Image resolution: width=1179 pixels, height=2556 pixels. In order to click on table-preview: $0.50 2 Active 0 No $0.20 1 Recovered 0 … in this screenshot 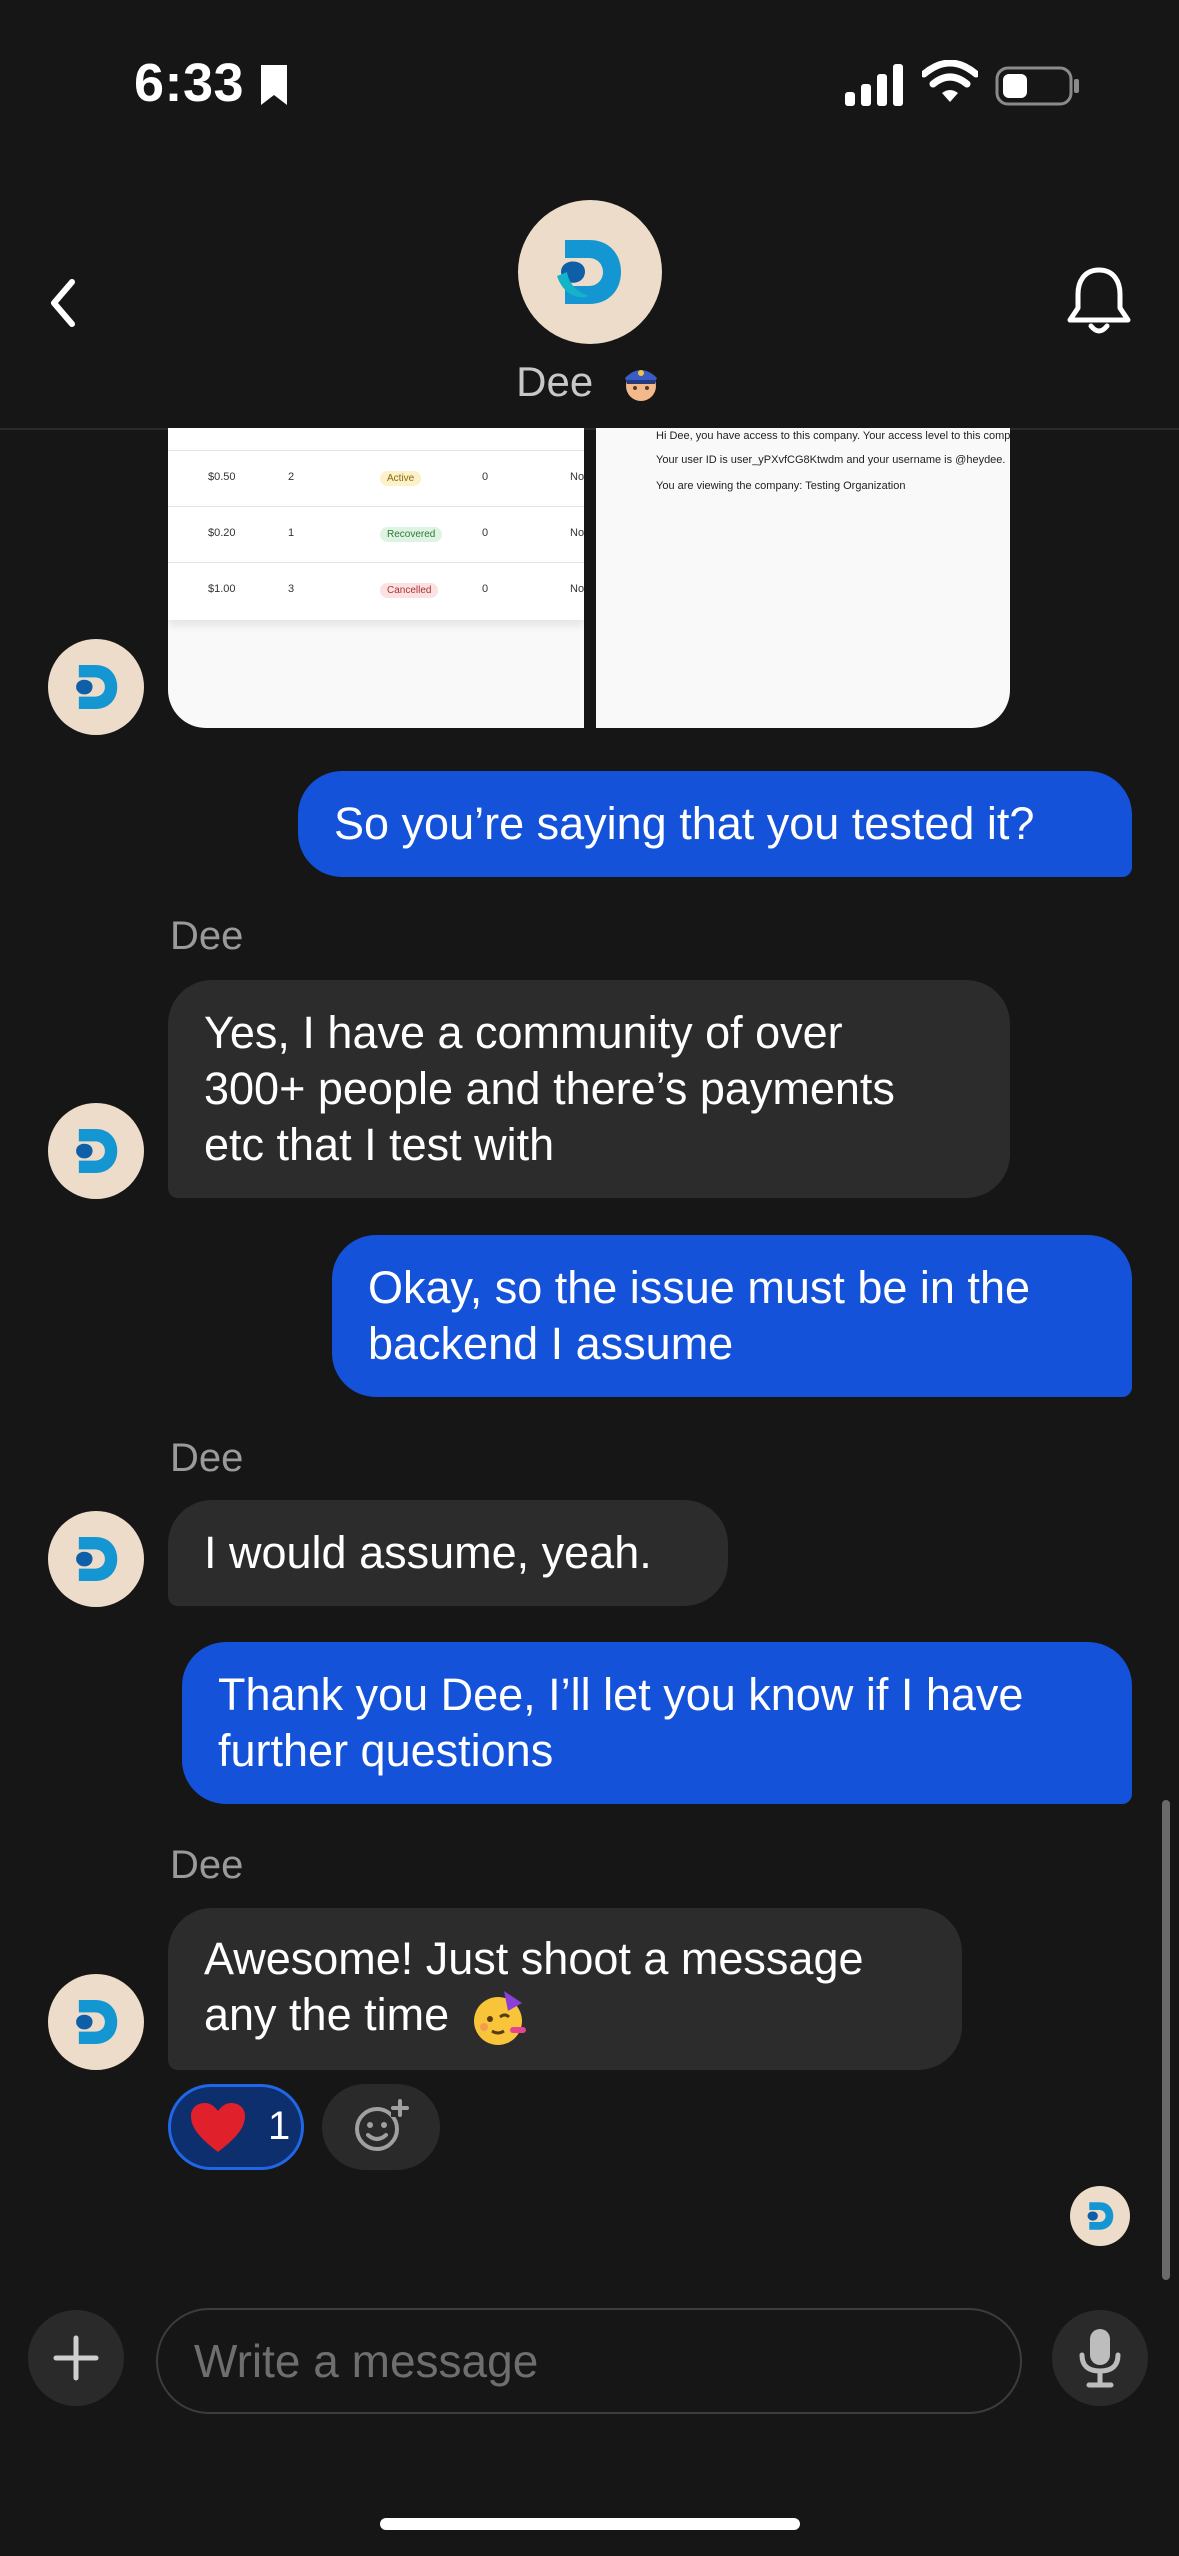, I will do `click(376, 524)`.